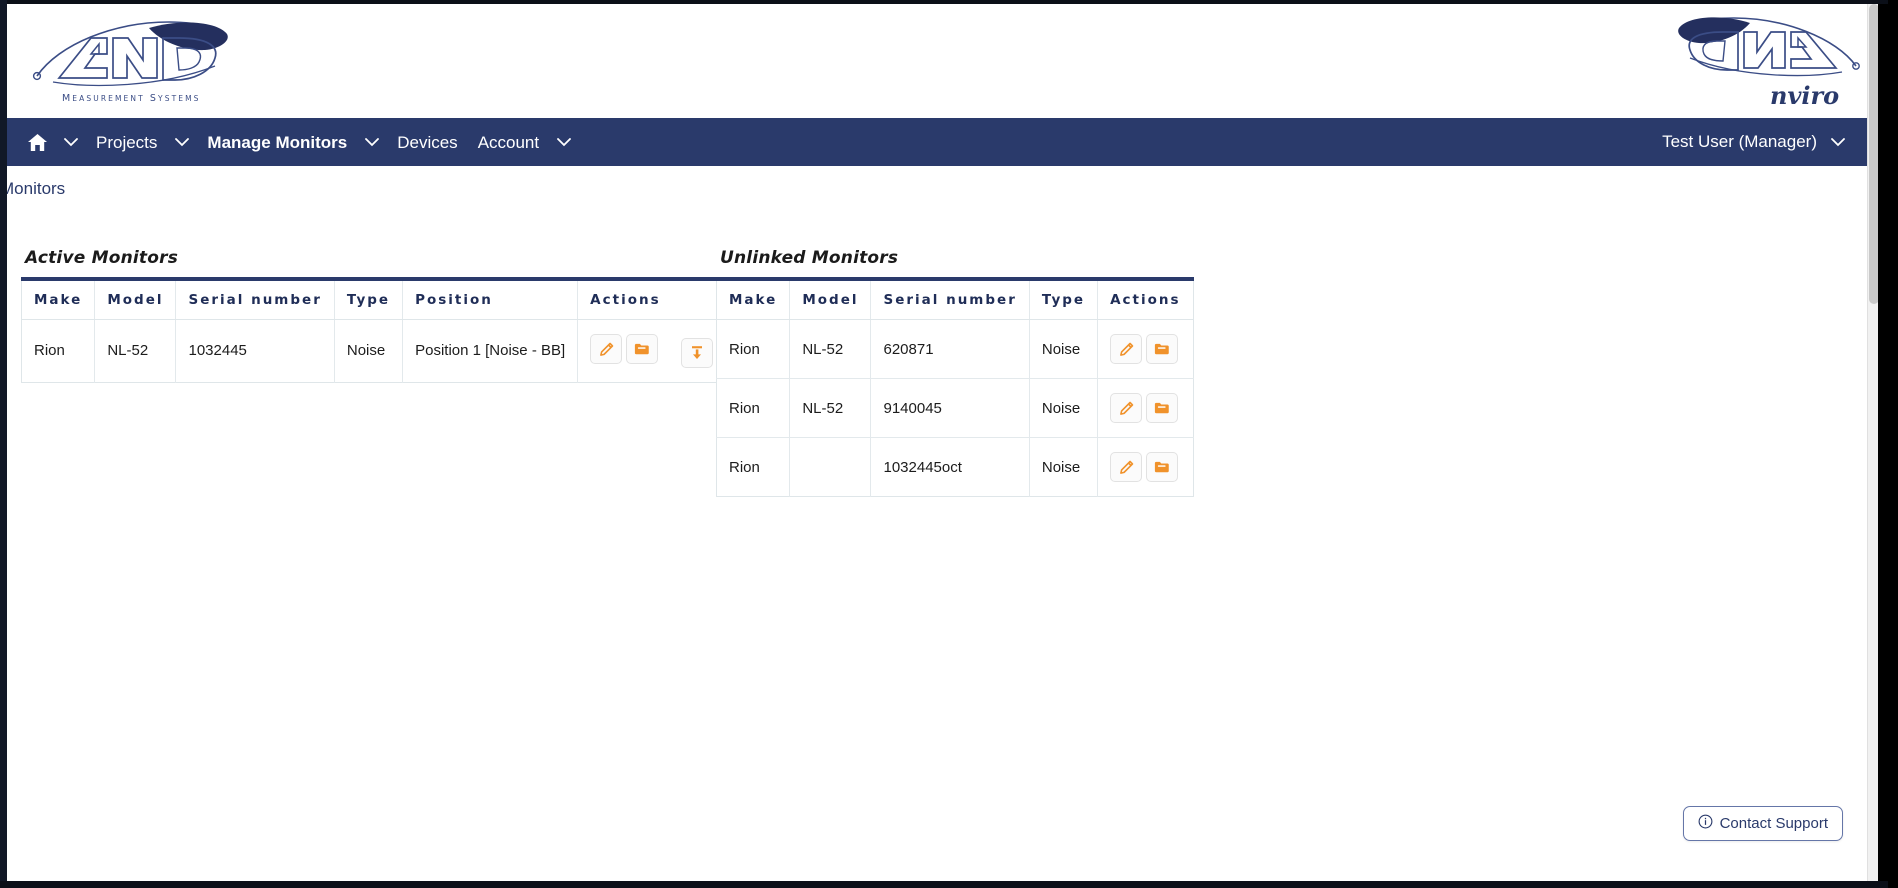 The image size is (1898, 888). Describe the element at coordinates (809, 258) in the screenshot. I see `unlinked-monitors-title: Unlinked Monitors` at that location.